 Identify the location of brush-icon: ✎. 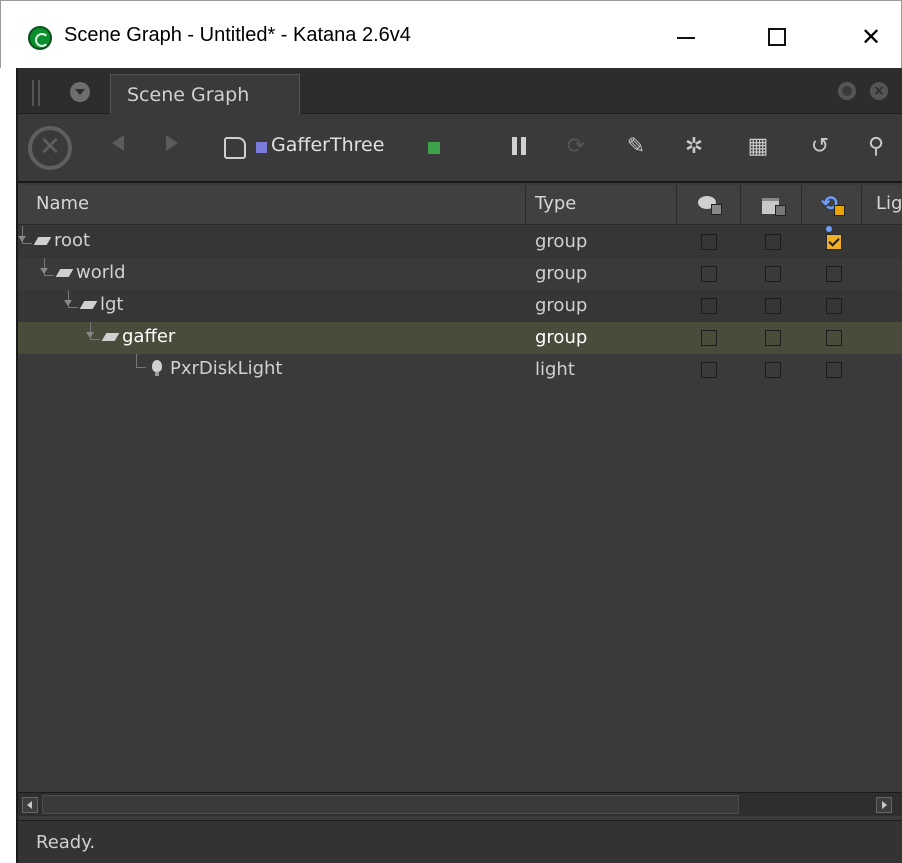
(636, 147).